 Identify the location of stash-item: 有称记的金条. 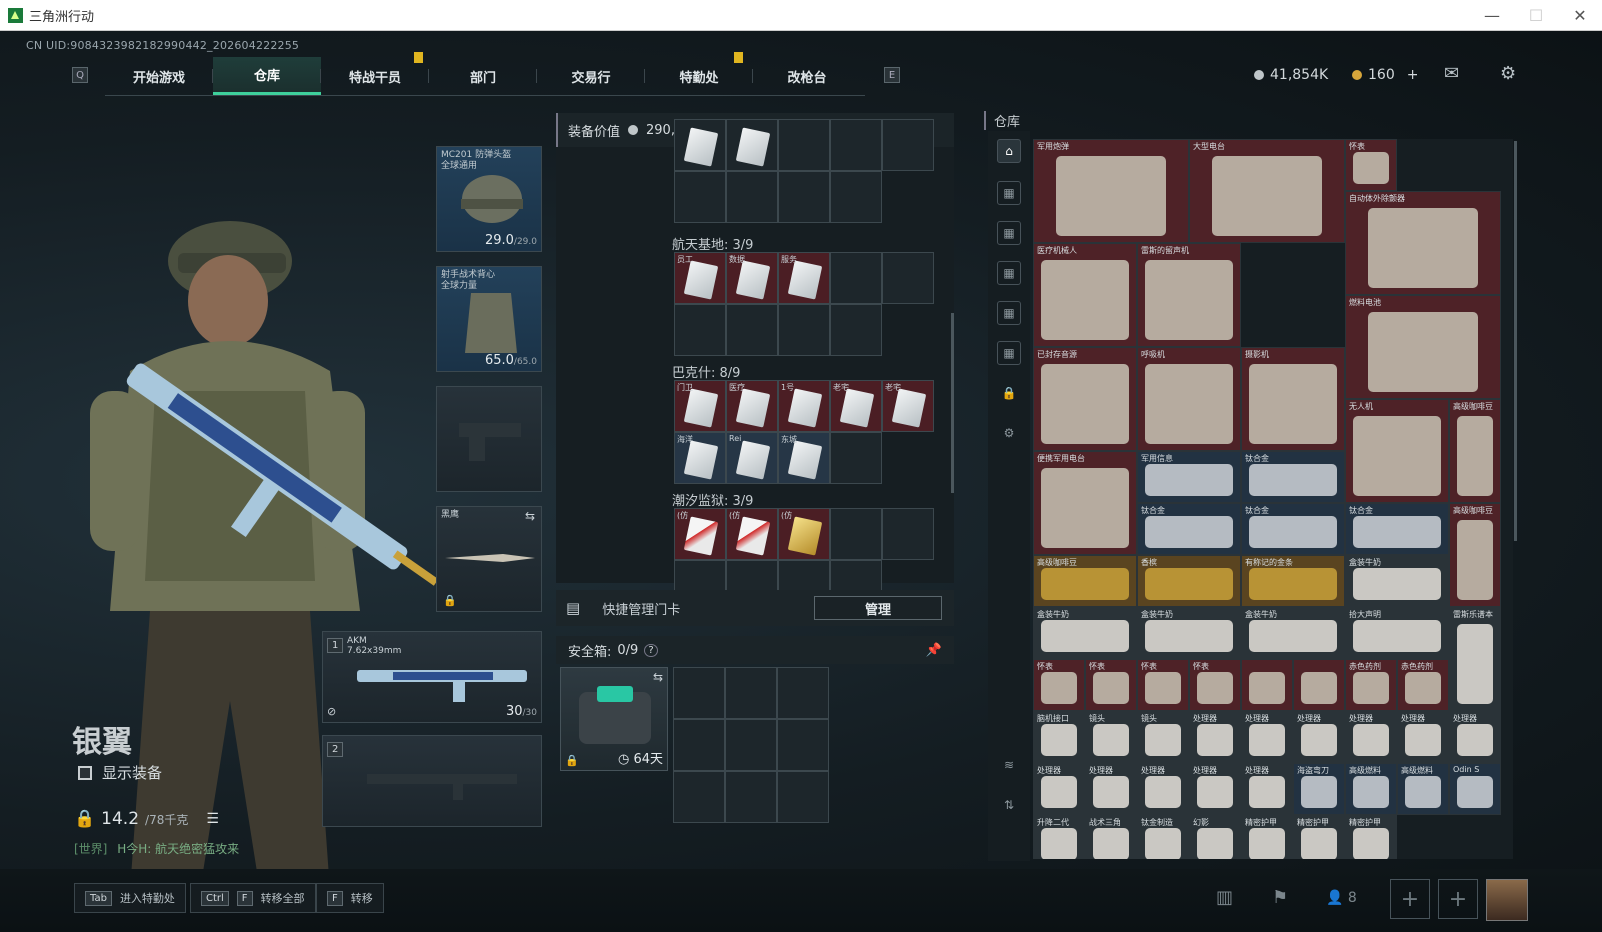
(1293, 581).